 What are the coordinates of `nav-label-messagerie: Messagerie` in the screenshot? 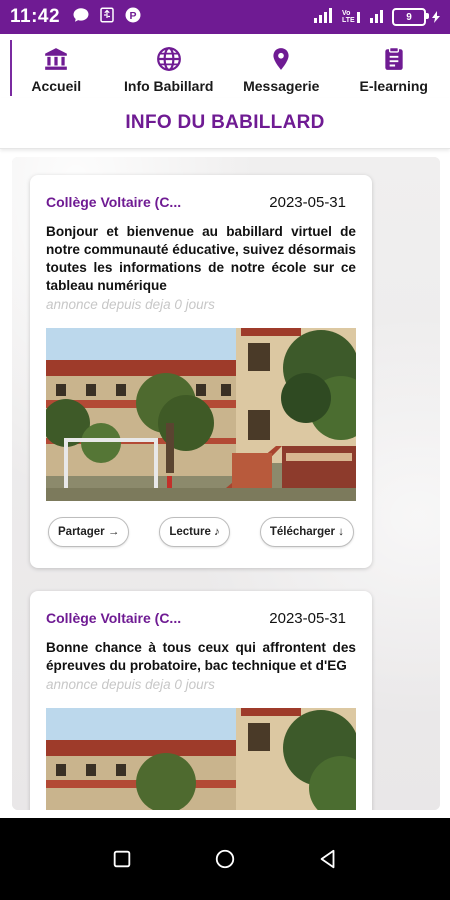 It's located at (281, 86).